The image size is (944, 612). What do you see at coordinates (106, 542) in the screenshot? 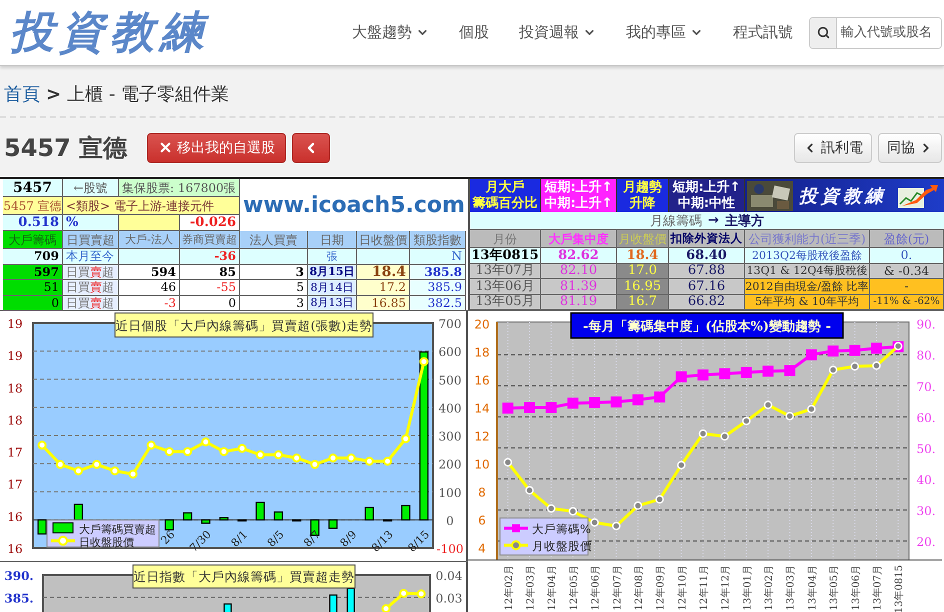
I see `legend-label: 日收盤股價` at bounding box center [106, 542].